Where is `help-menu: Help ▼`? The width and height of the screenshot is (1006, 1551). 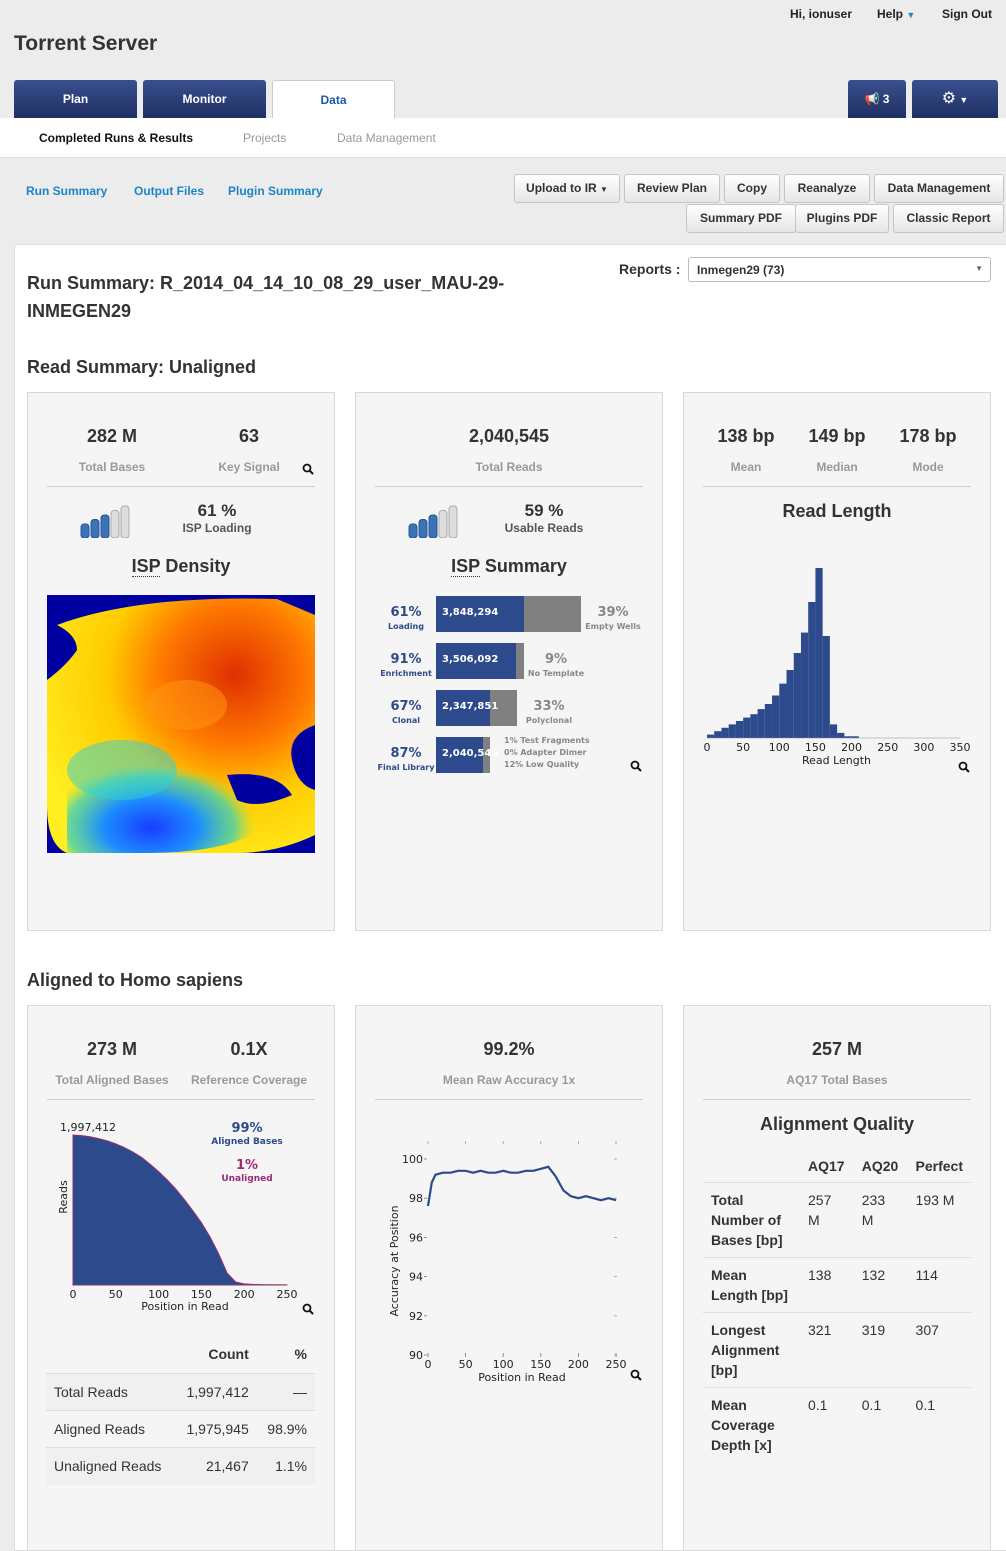
help-menu: Help ▼ is located at coordinates (896, 14).